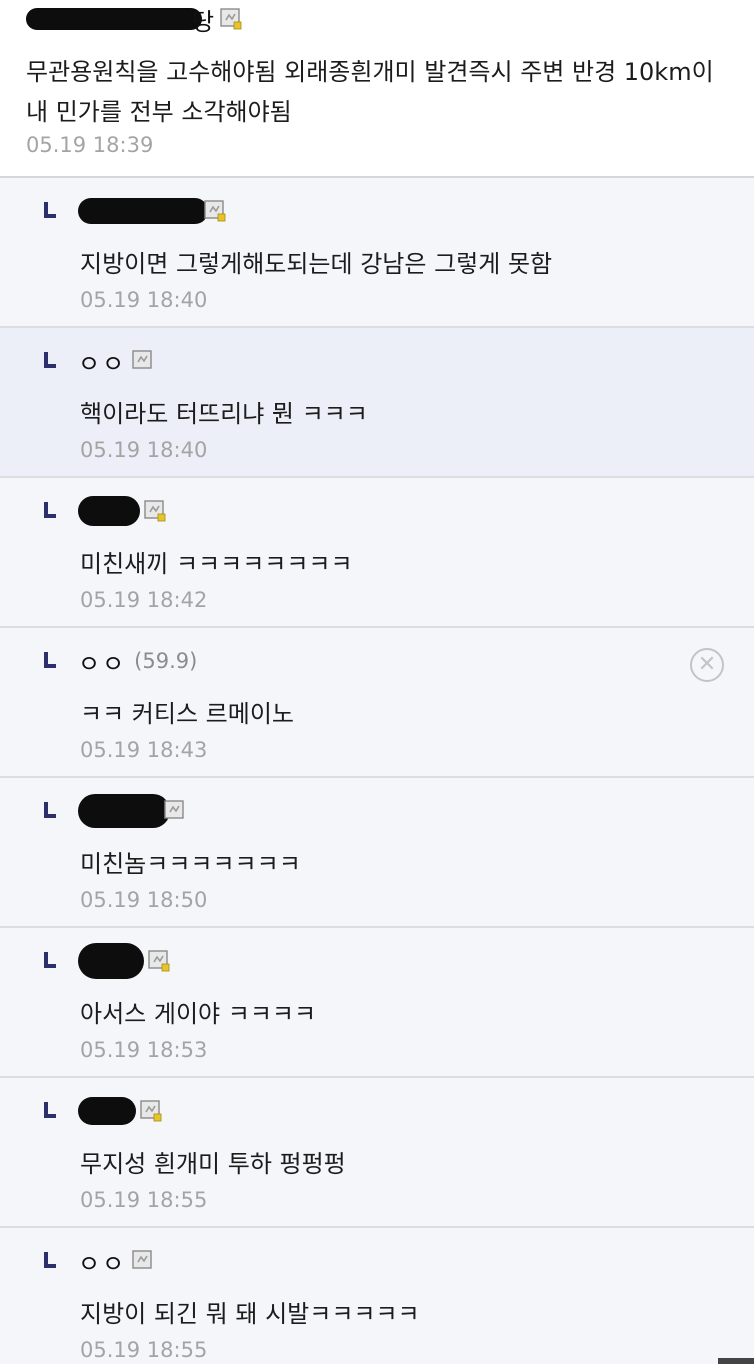  I want to click on reply-date: 05.19 18:42, so click(144, 600).